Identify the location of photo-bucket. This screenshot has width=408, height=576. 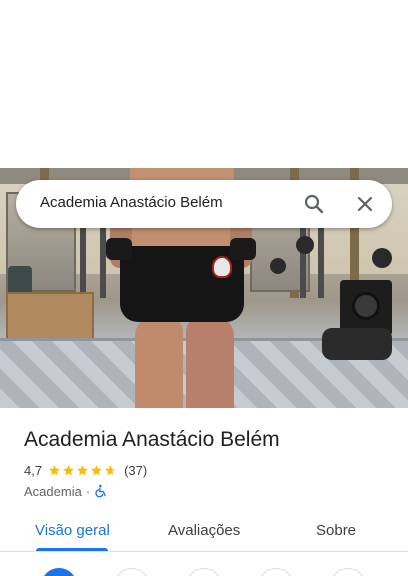
(20, 280).